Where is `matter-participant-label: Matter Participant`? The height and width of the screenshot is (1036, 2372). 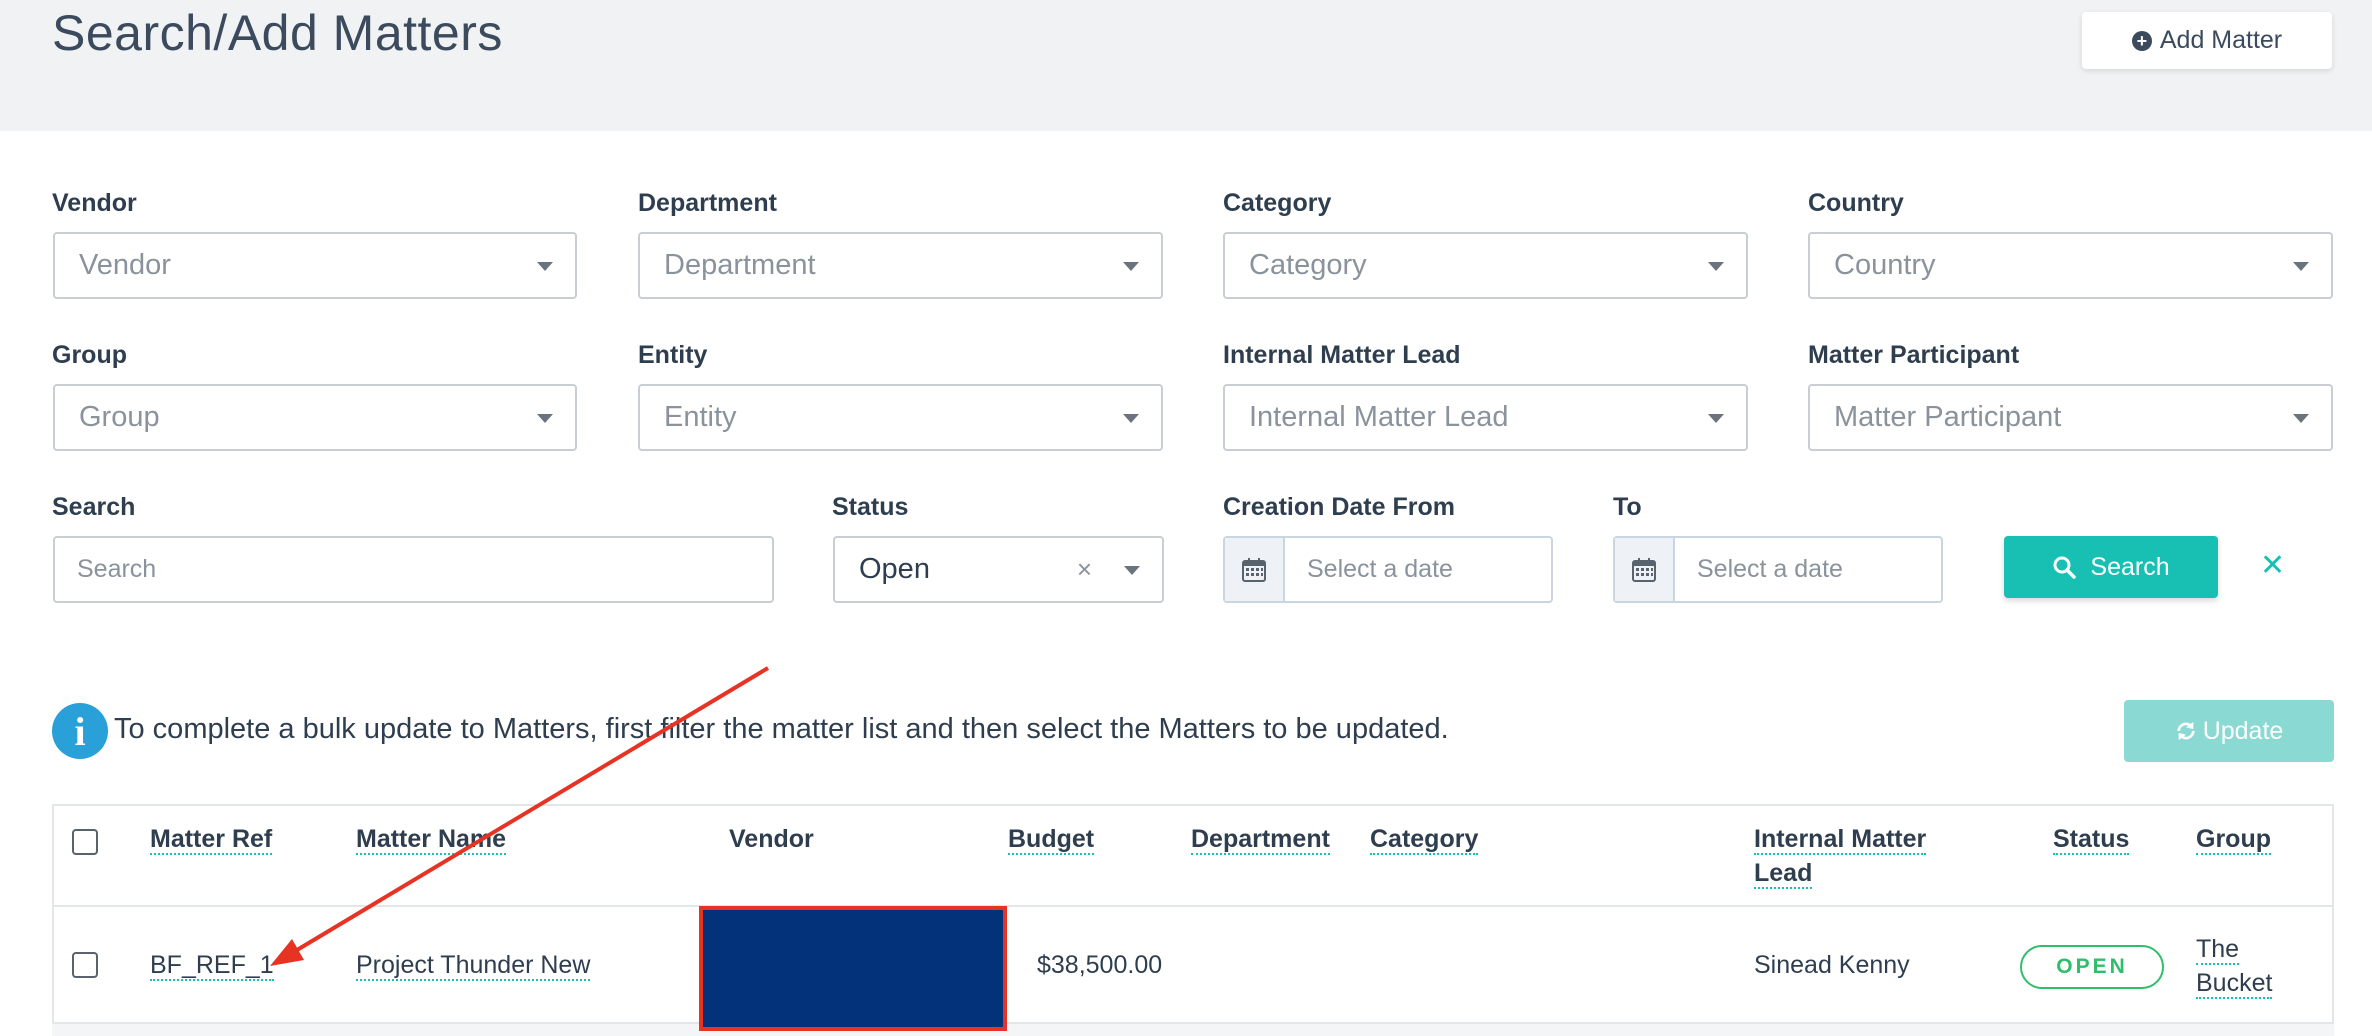
matter-participant-label: Matter Participant is located at coordinates (1914, 355).